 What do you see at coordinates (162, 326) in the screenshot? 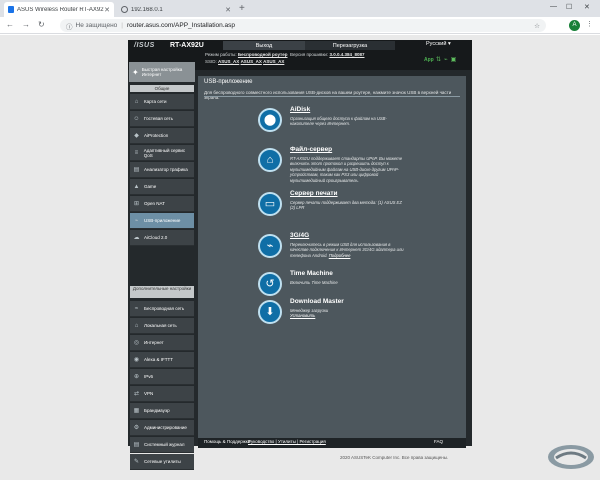
I see `sidebar-item: ⌂ Локальная сеть` at bounding box center [162, 326].